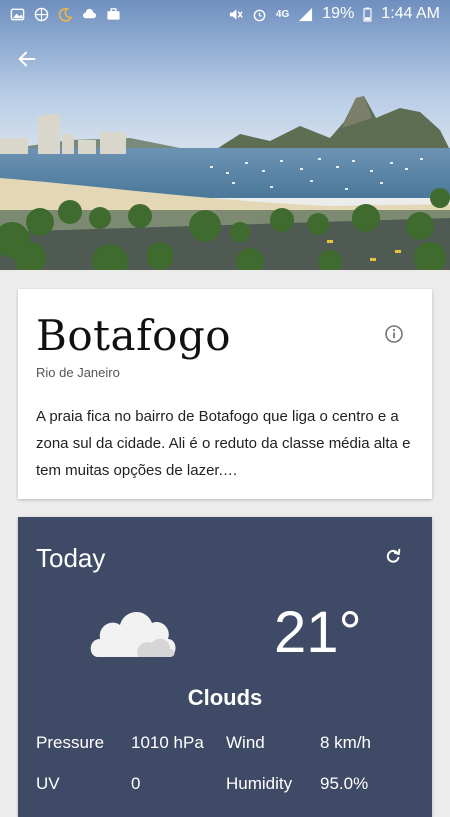  What do you see at coordinates (394, 334) in the screenshot?
I see `info-icon` at bounding box center [394, 334].